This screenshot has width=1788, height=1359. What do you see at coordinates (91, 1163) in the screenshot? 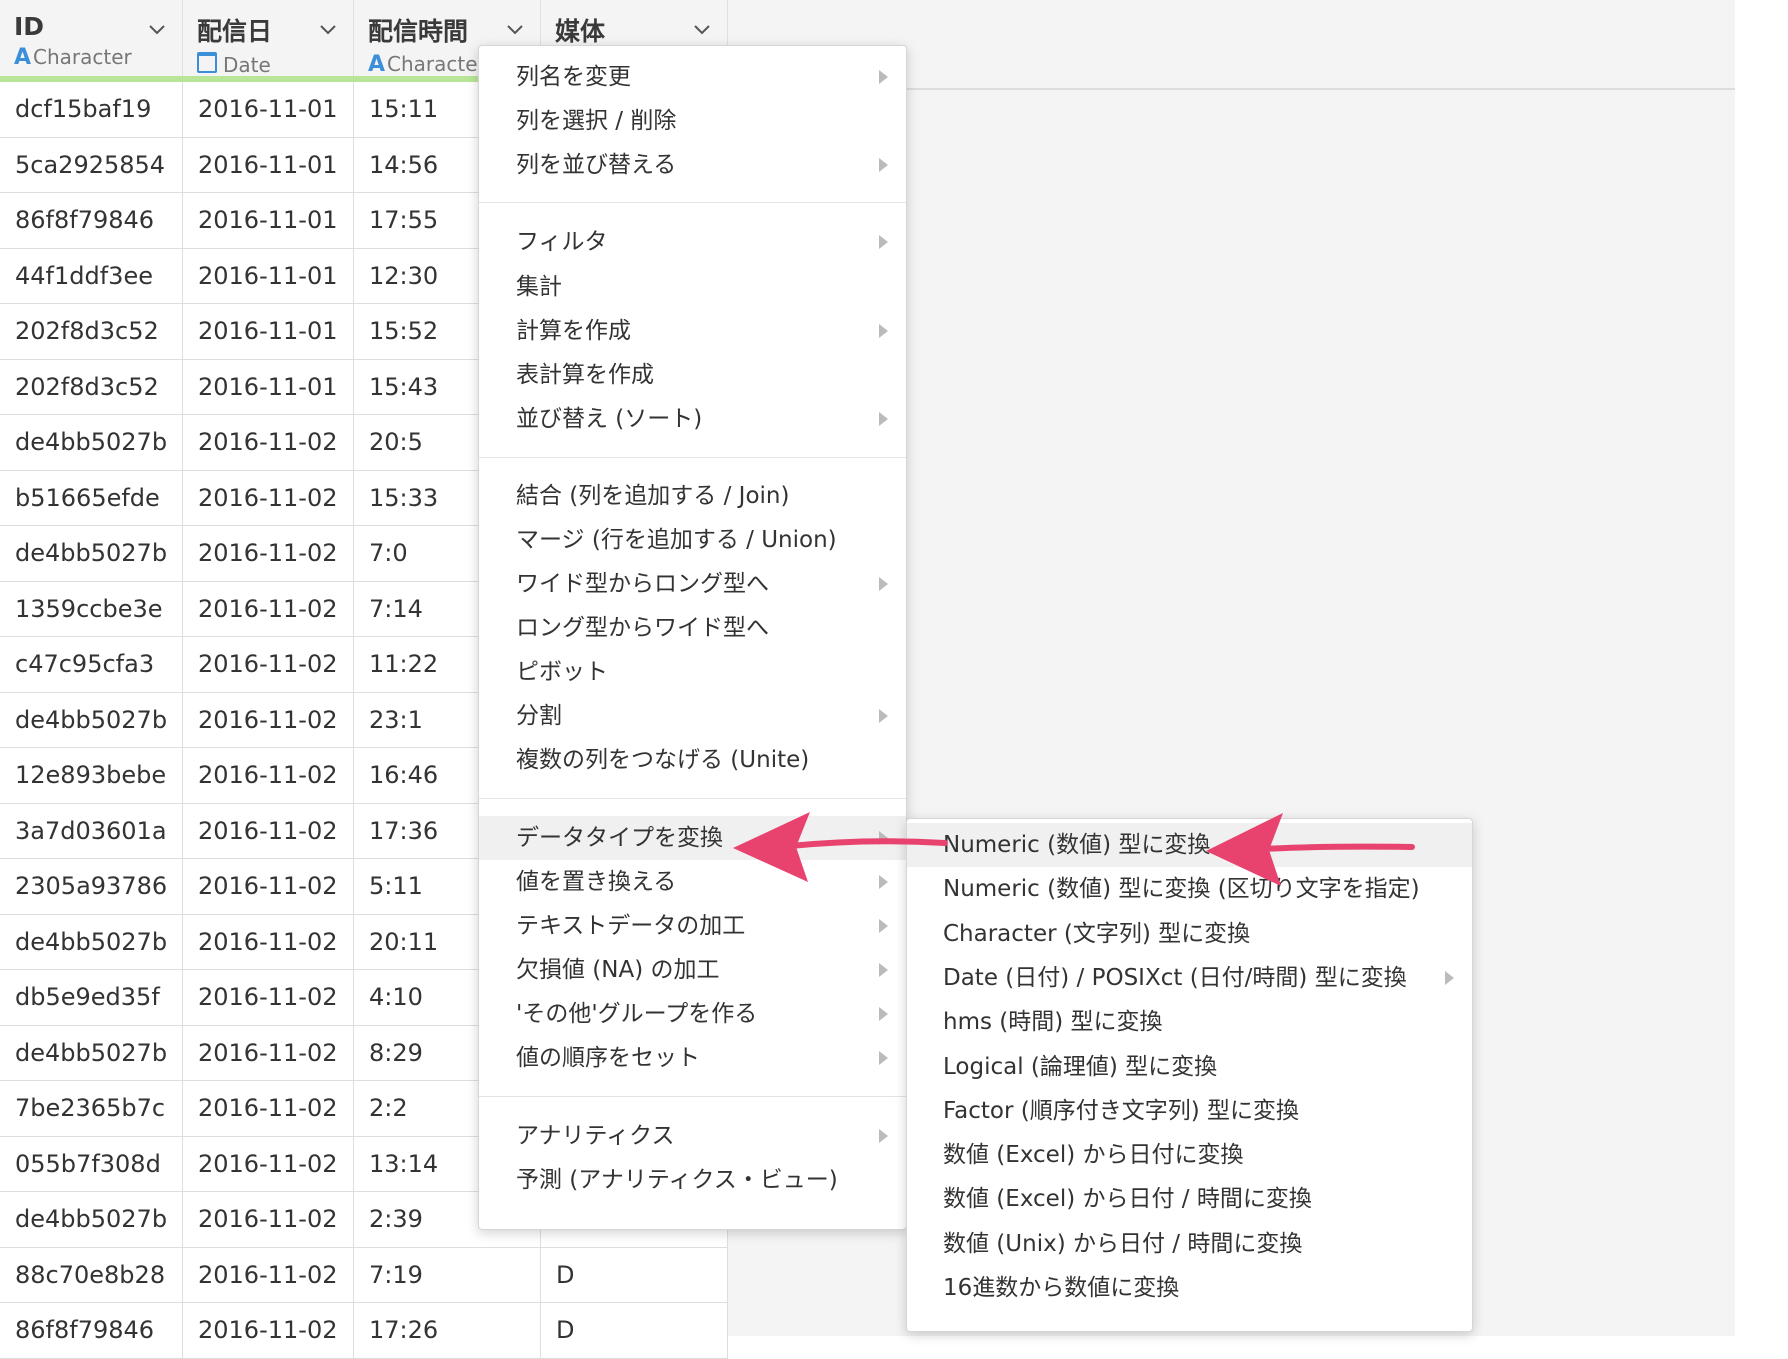
I see `table-cell: 055b7f308d` at bounding box center [91, 1163].